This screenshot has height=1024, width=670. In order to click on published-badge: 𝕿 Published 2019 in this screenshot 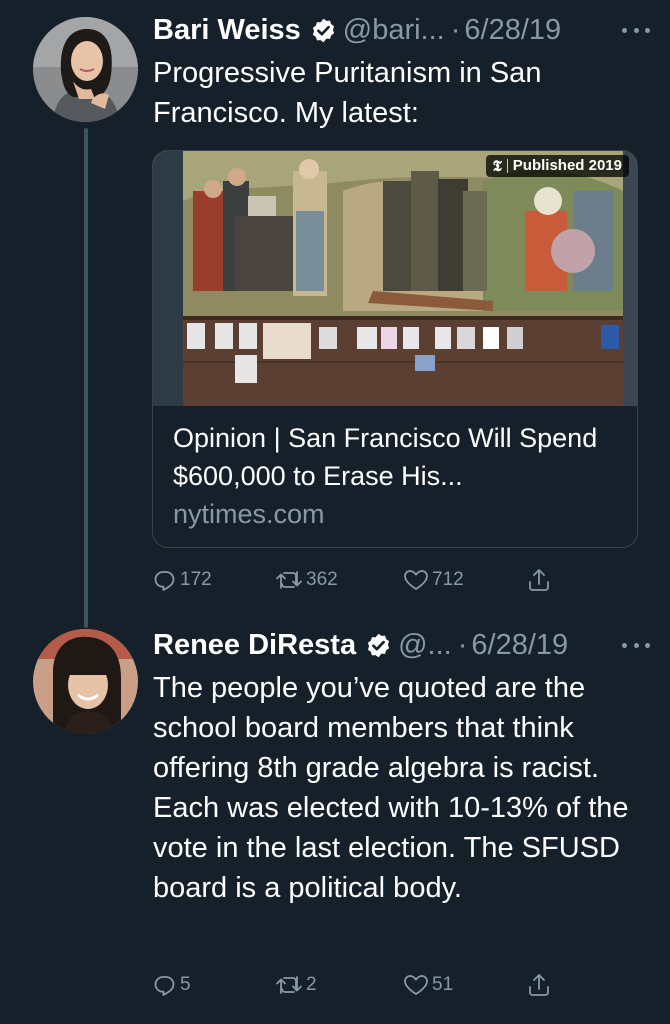, I will do `click(557, 166)`.